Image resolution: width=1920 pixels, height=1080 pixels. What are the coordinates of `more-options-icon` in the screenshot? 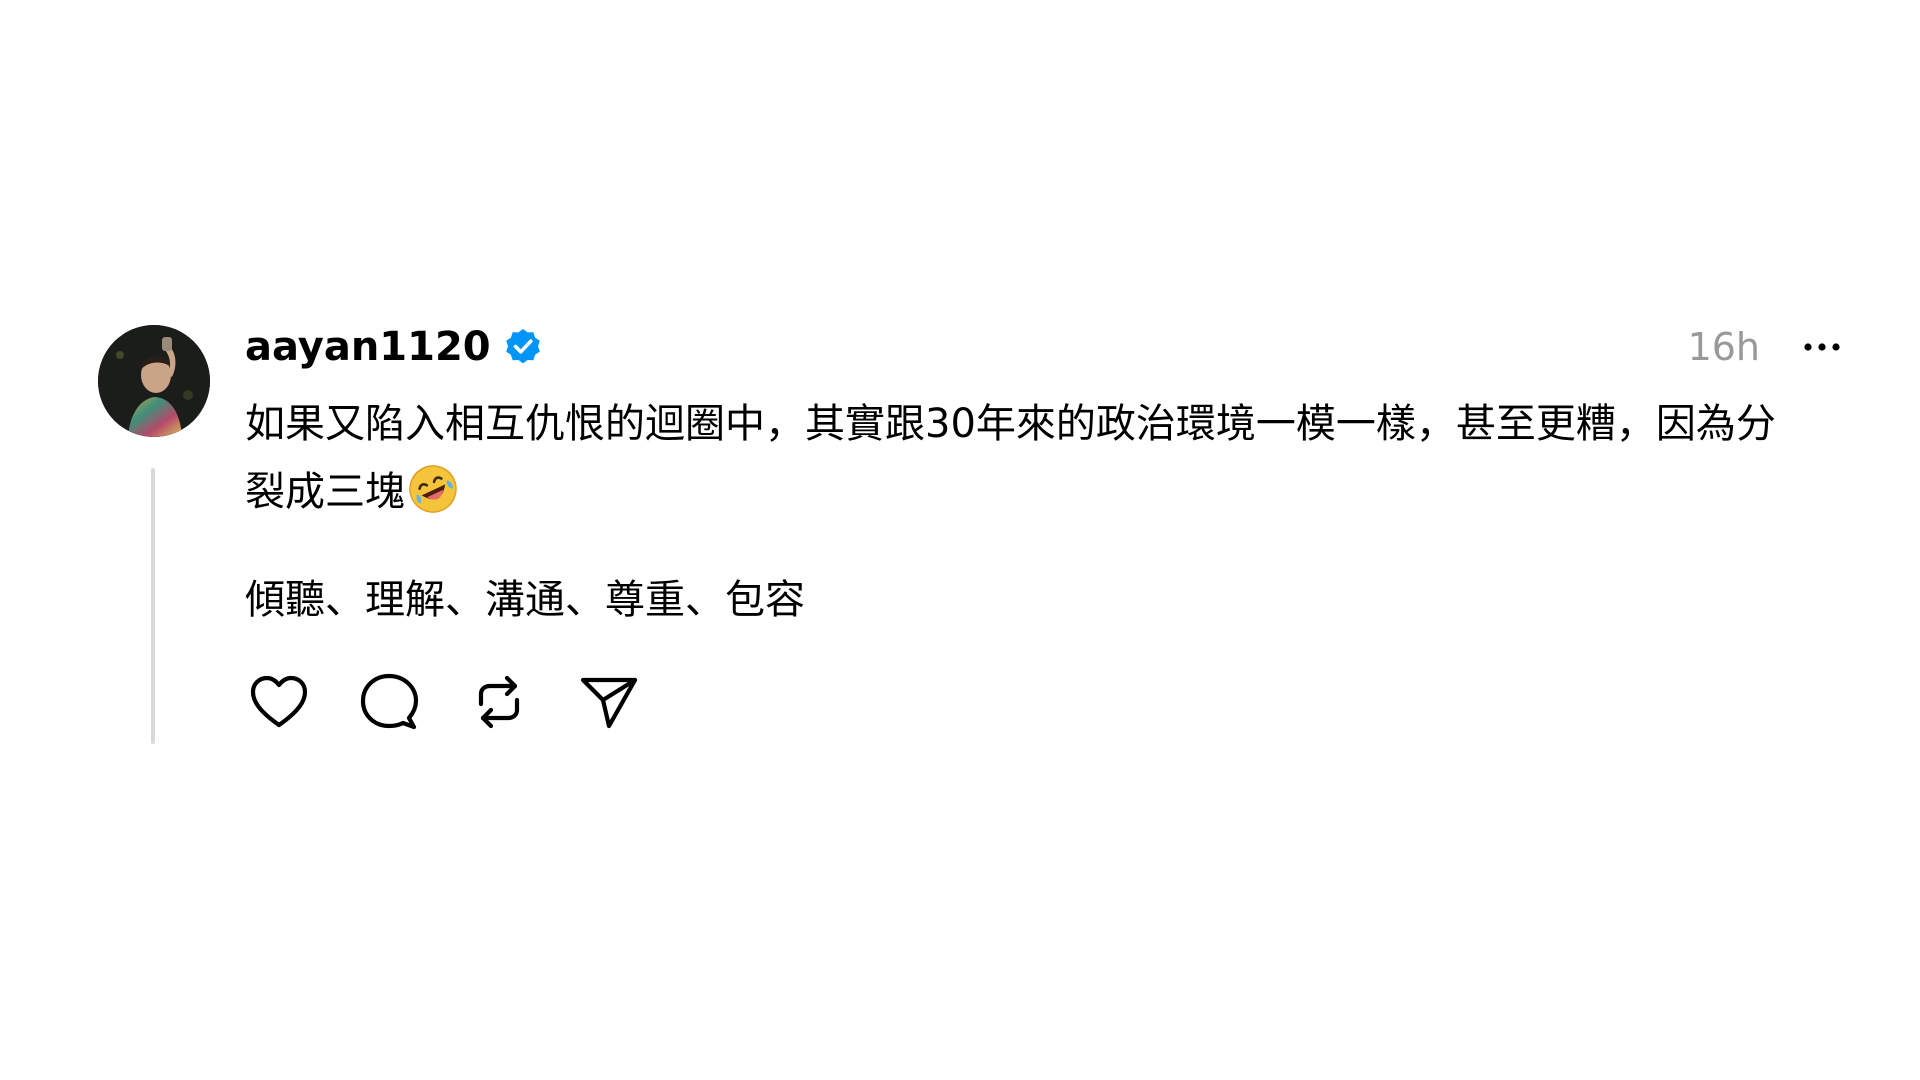 It's located at (1822, 347).